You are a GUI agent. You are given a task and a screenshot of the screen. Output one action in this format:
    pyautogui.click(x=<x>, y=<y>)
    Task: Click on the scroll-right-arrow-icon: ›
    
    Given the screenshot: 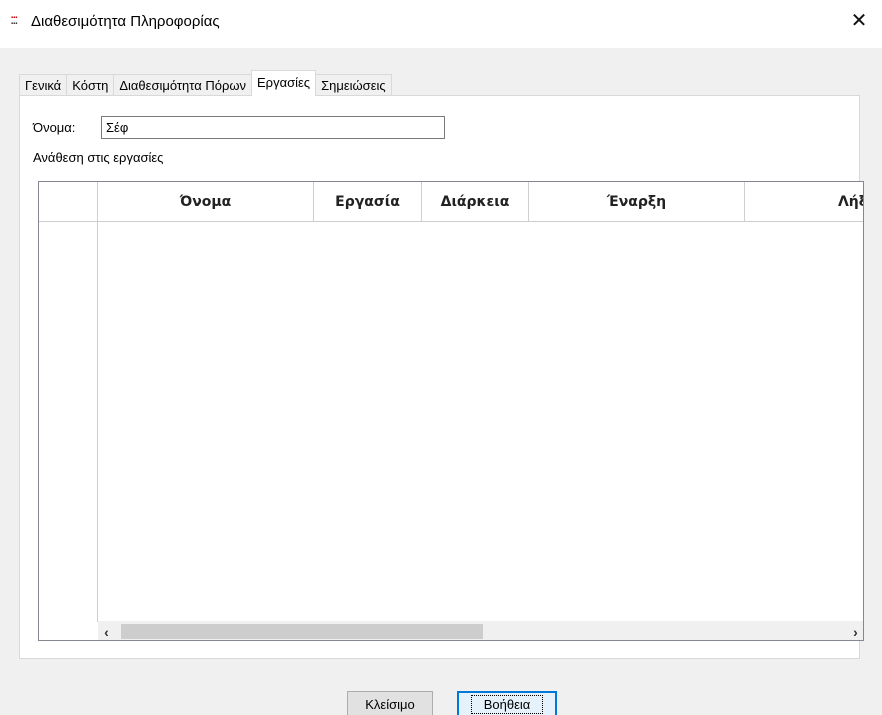 What is the action you would take?
    pyautogui.click(x=855, y=631)
    